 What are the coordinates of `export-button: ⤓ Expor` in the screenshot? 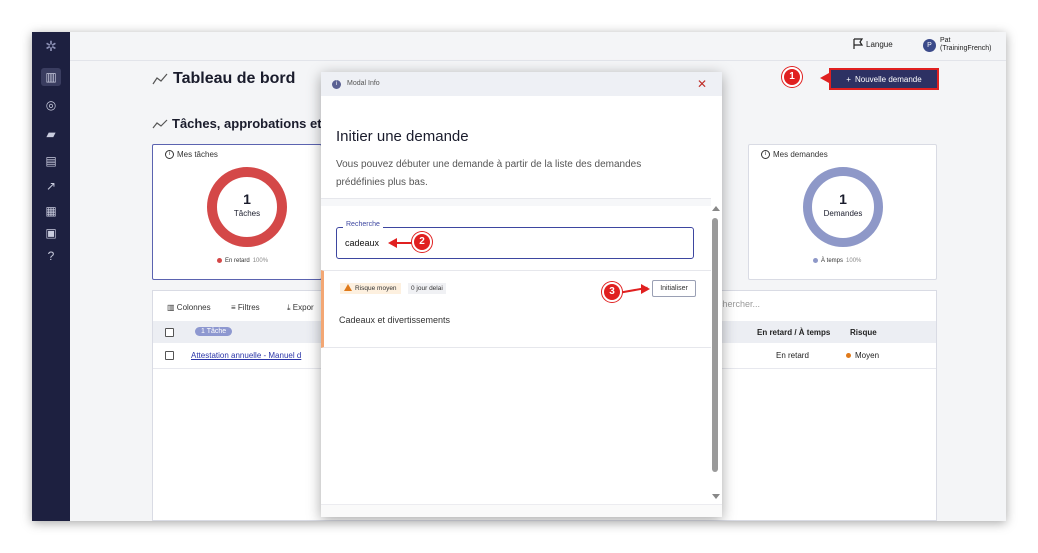 It's located at (300, 308).